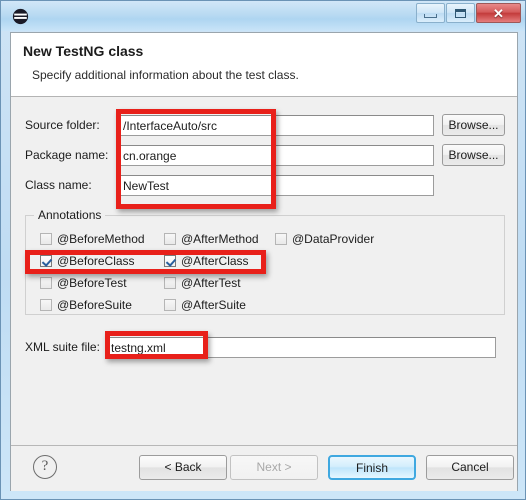 The width and height of the screenshot is (526, 500). Describe the element at coordinates (62, 347) in the screenshot. I see `xml-suite-file-label: XML suite file:` at that location.